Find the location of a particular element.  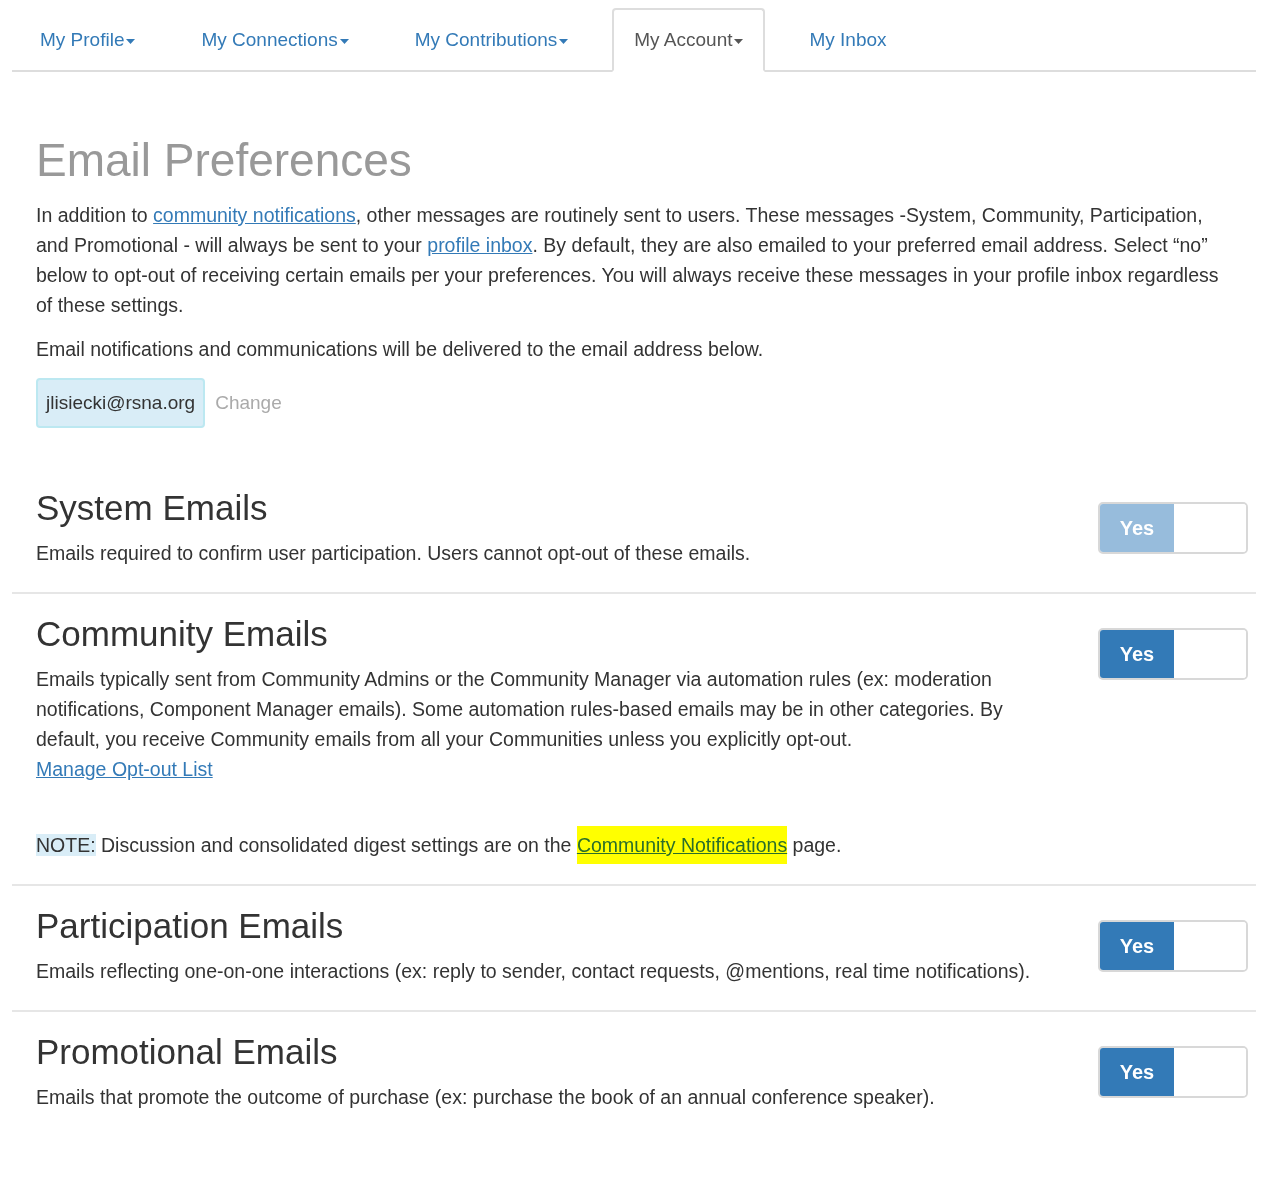

intro-paragraph: In addition to community notifications, other messages are routinely sent to users. These messages -System, Community, Participation, and Promotional - will always be sent to your profile inbox. By default, they are also emailed to your preferred email address. Select “no” below to opt-out of receiving certain emails per your preferences. You will always receive these messages in your profile inbox regardless of these settings. is located at coordinates (628, 260).